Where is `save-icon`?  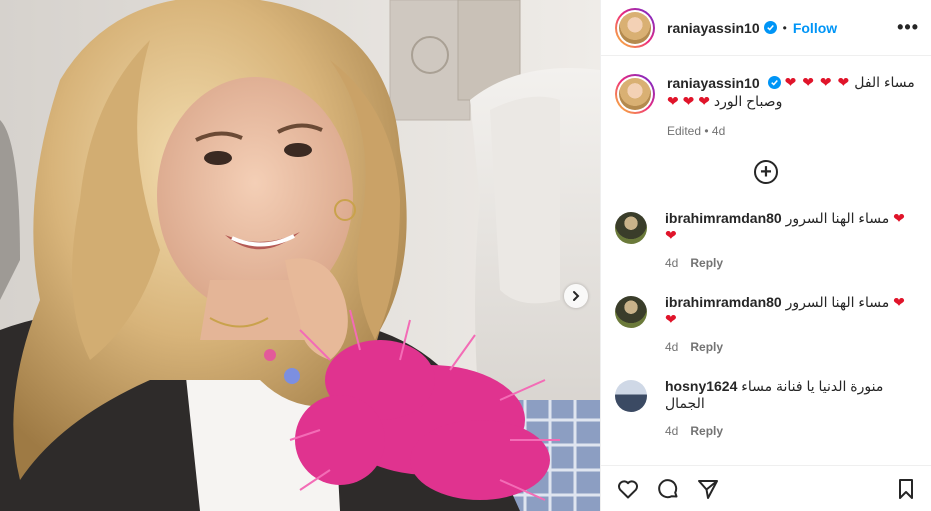 save-icon is located at coordinates (906, 488).